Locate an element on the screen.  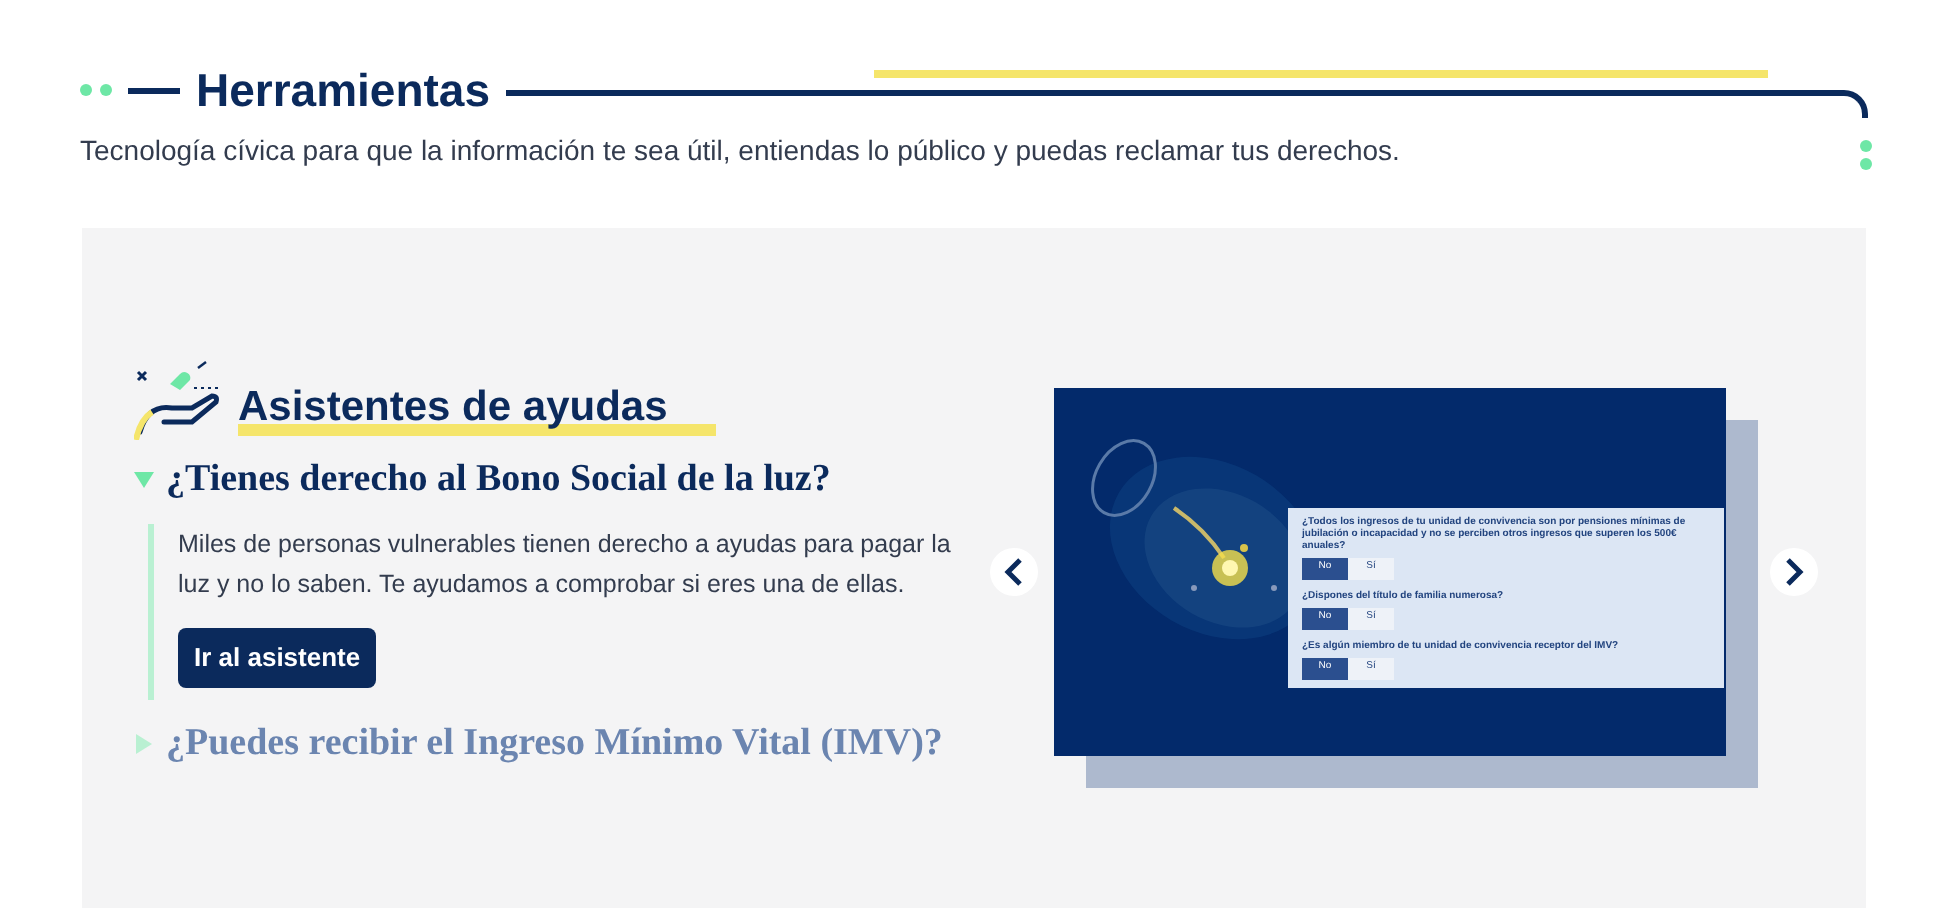
caret-right-icon is located at coordinates (144, 743).